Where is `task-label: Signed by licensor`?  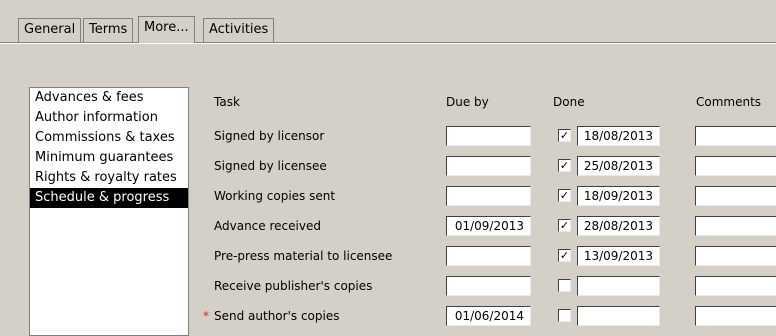
task-label: Signed by licensor is located at coordinates (269, 136).